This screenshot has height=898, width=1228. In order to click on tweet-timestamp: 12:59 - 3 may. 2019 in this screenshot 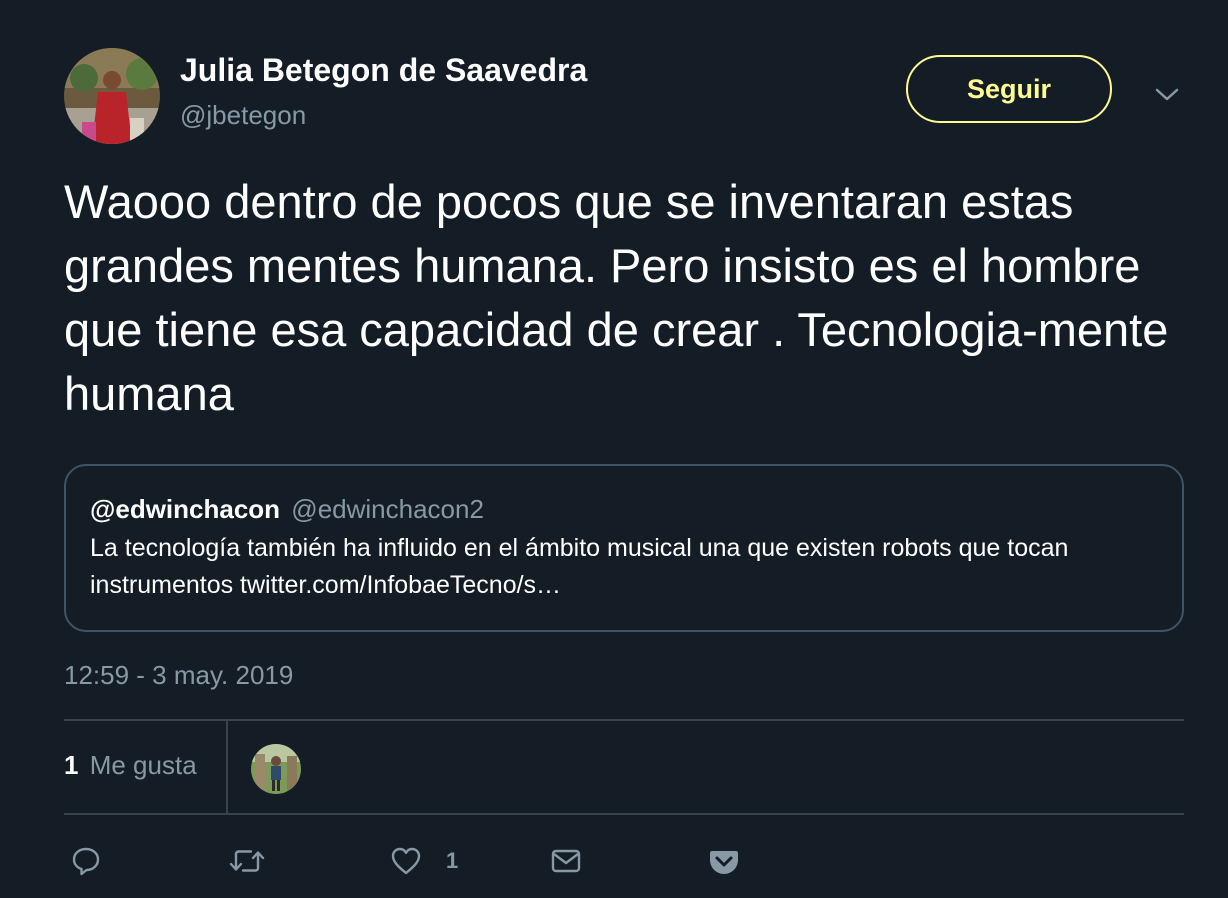, I will do `click(178, 675)`.